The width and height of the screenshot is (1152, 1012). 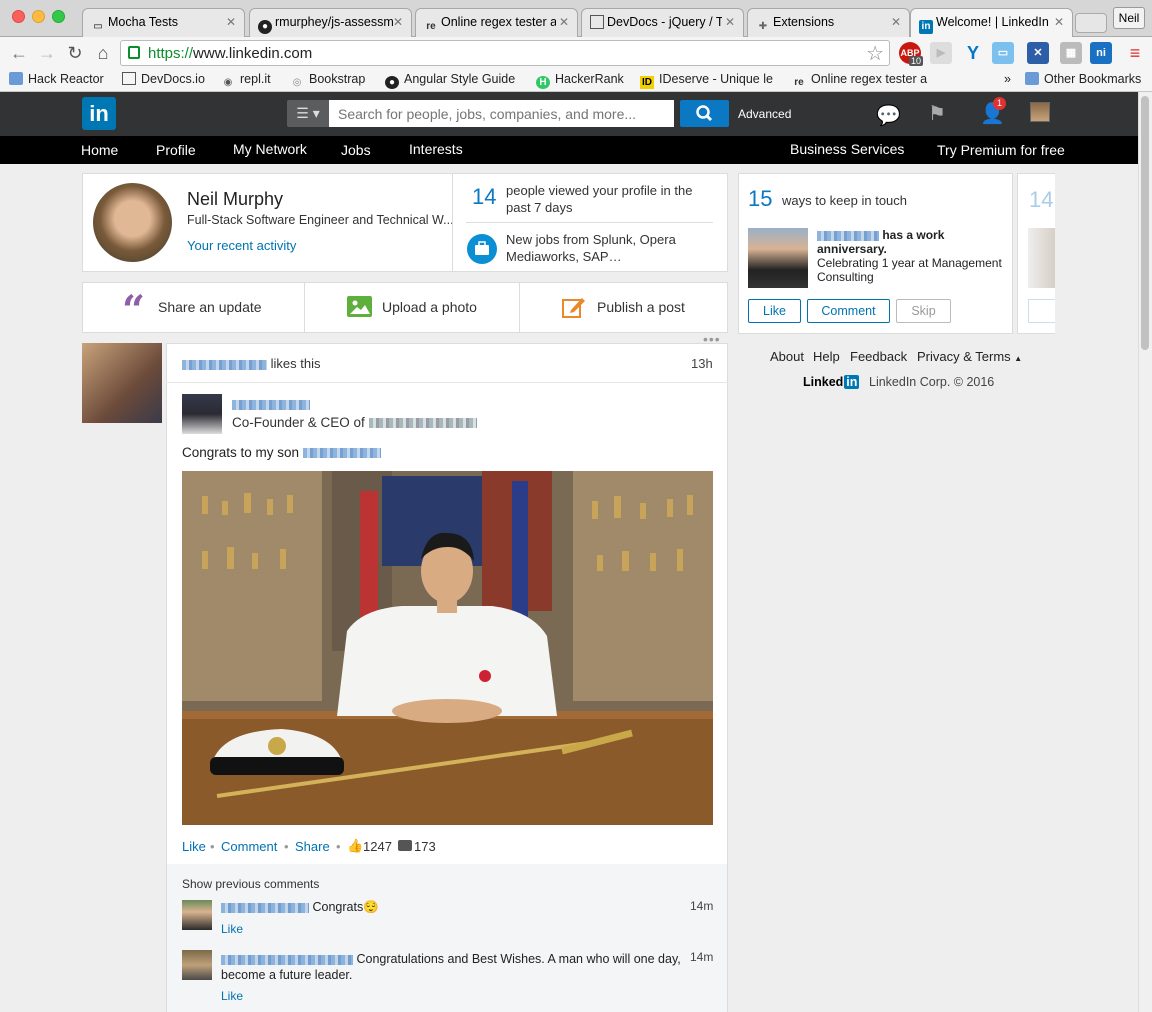 What do you see at coordinates (543, 82) in the screenshot?
I see `hackerrank-icon: H` at bounding box center [543, 82].